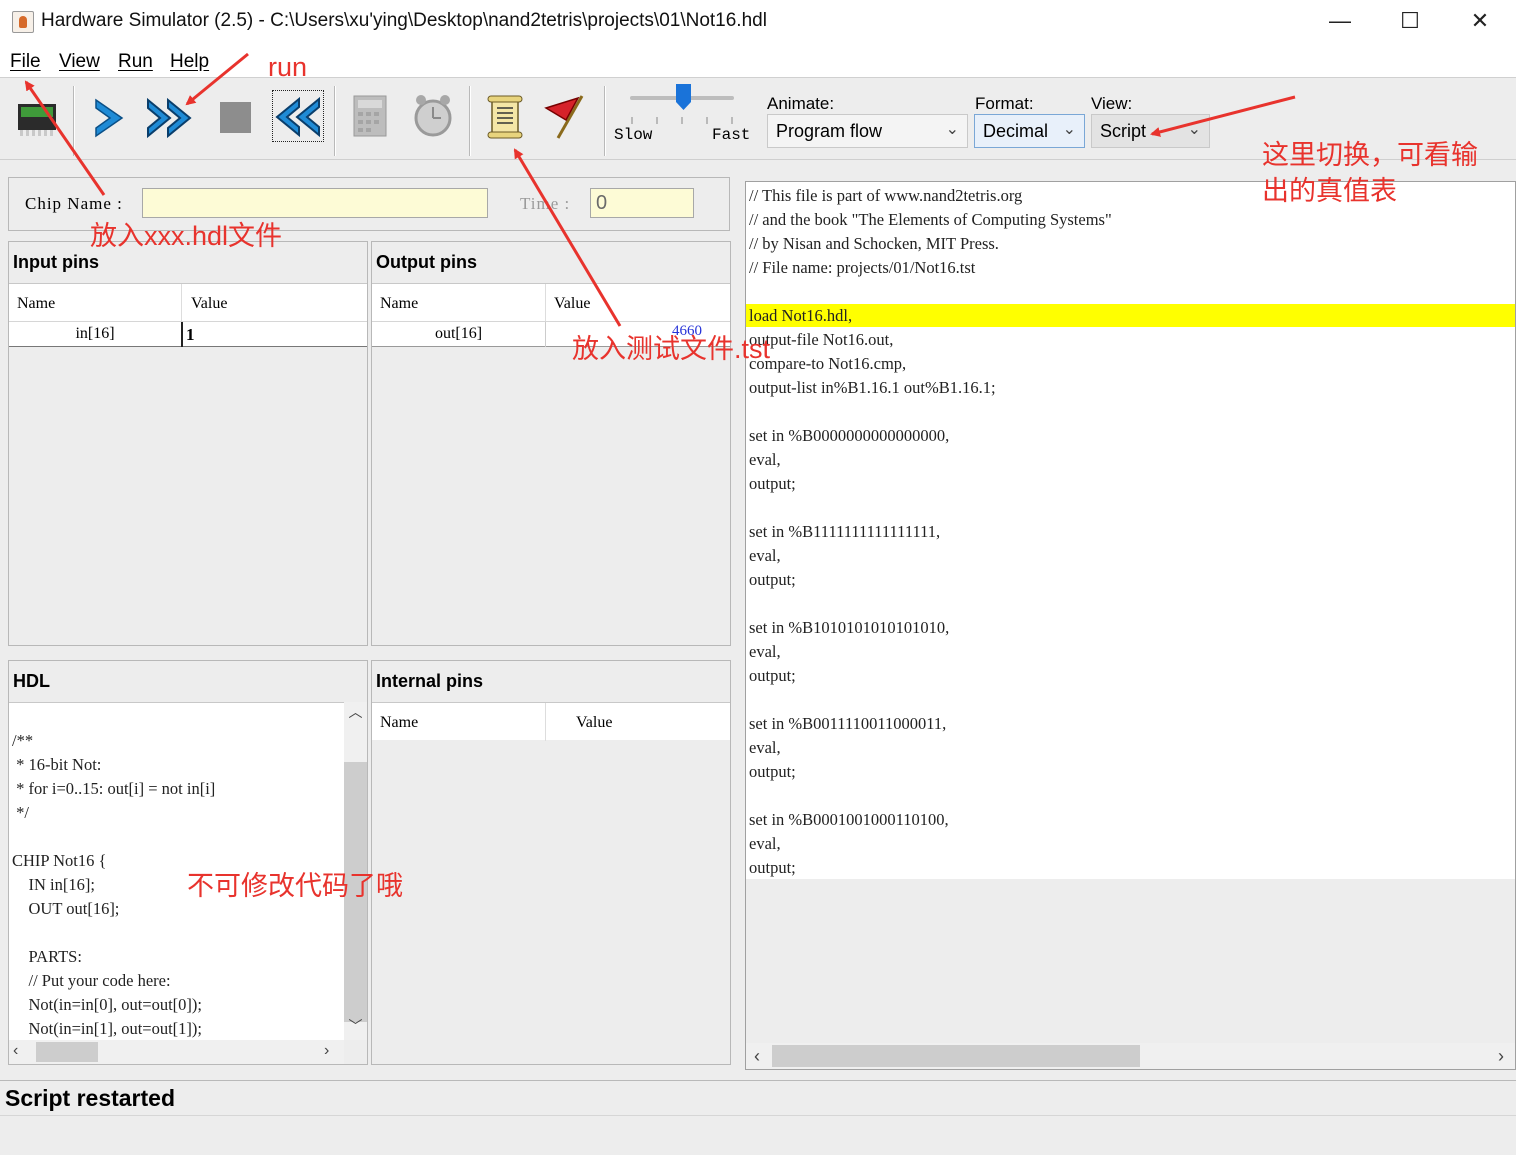 The image size is (1516, 1155). I want to click on annotation-run: run, so click(288, 67).